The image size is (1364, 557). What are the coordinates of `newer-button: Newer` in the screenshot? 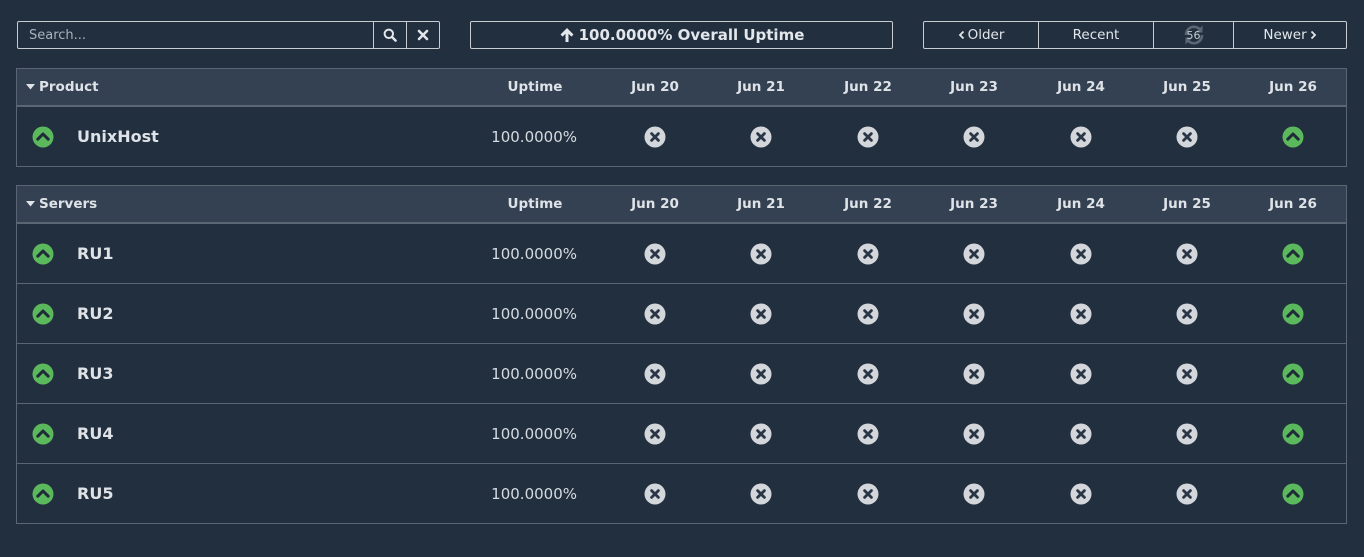 It's located at (1289, 35).